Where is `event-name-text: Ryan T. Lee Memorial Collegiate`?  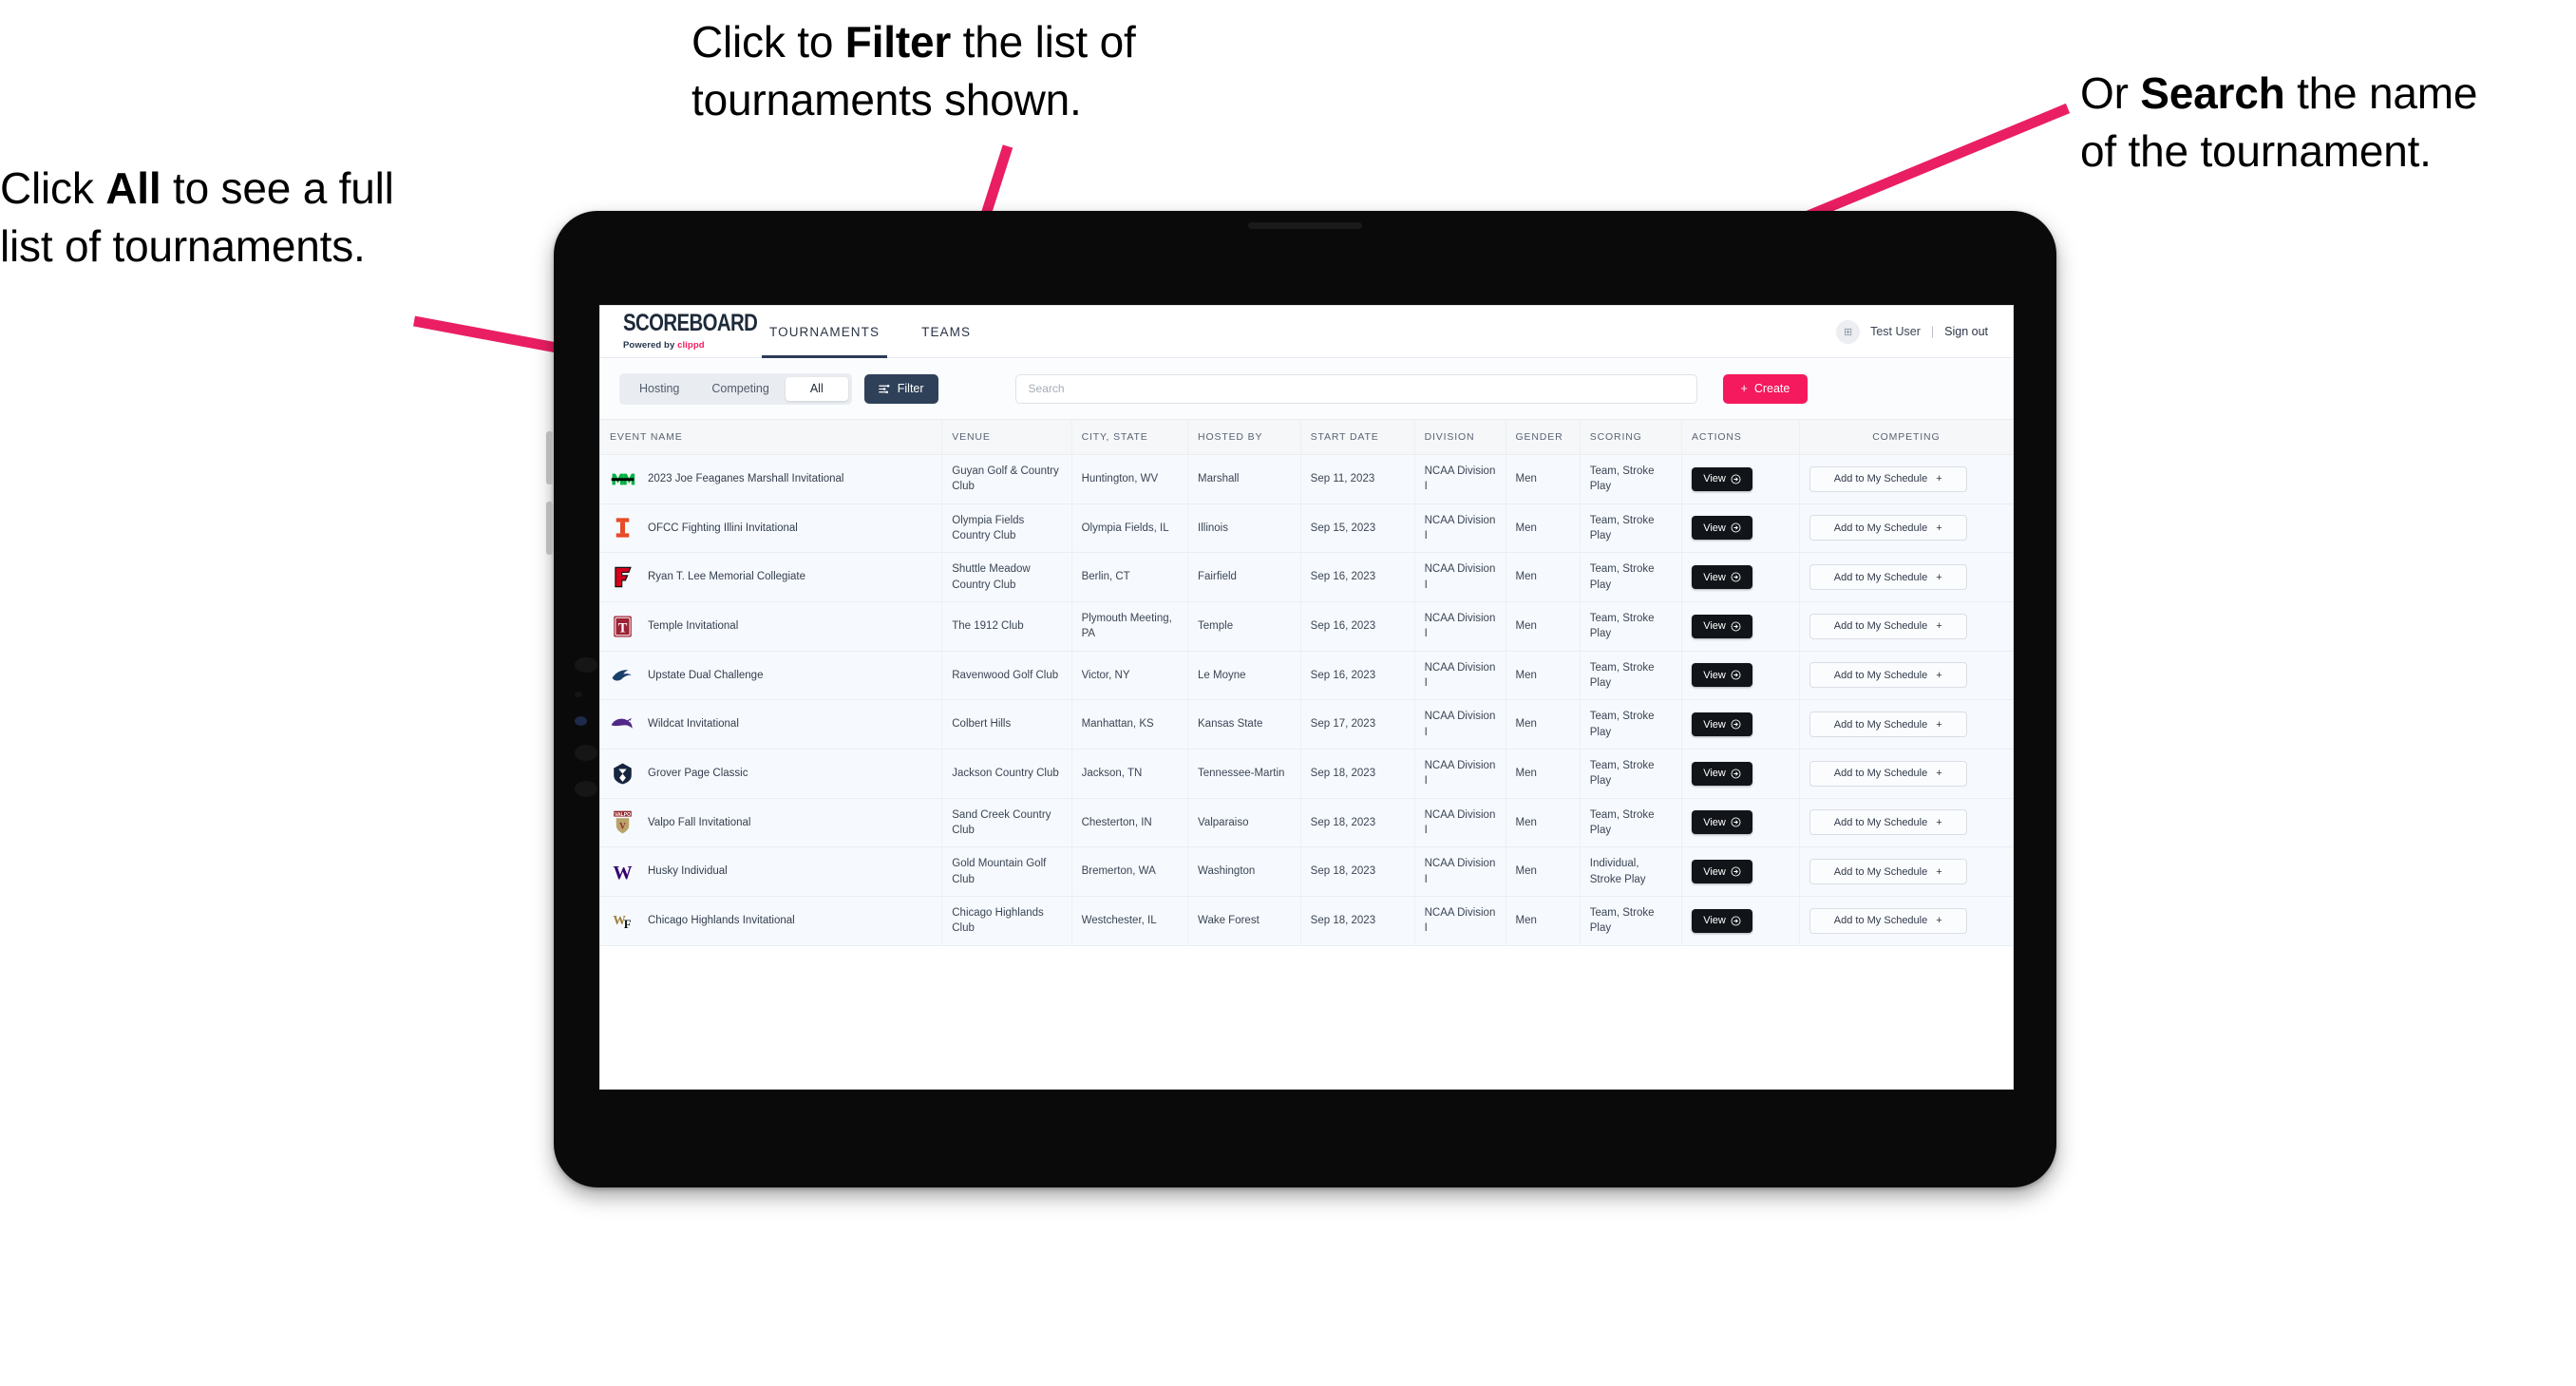
event-name-text: Ryan T. Lee Memorial Collegiate is located at coordinates (726, 577).